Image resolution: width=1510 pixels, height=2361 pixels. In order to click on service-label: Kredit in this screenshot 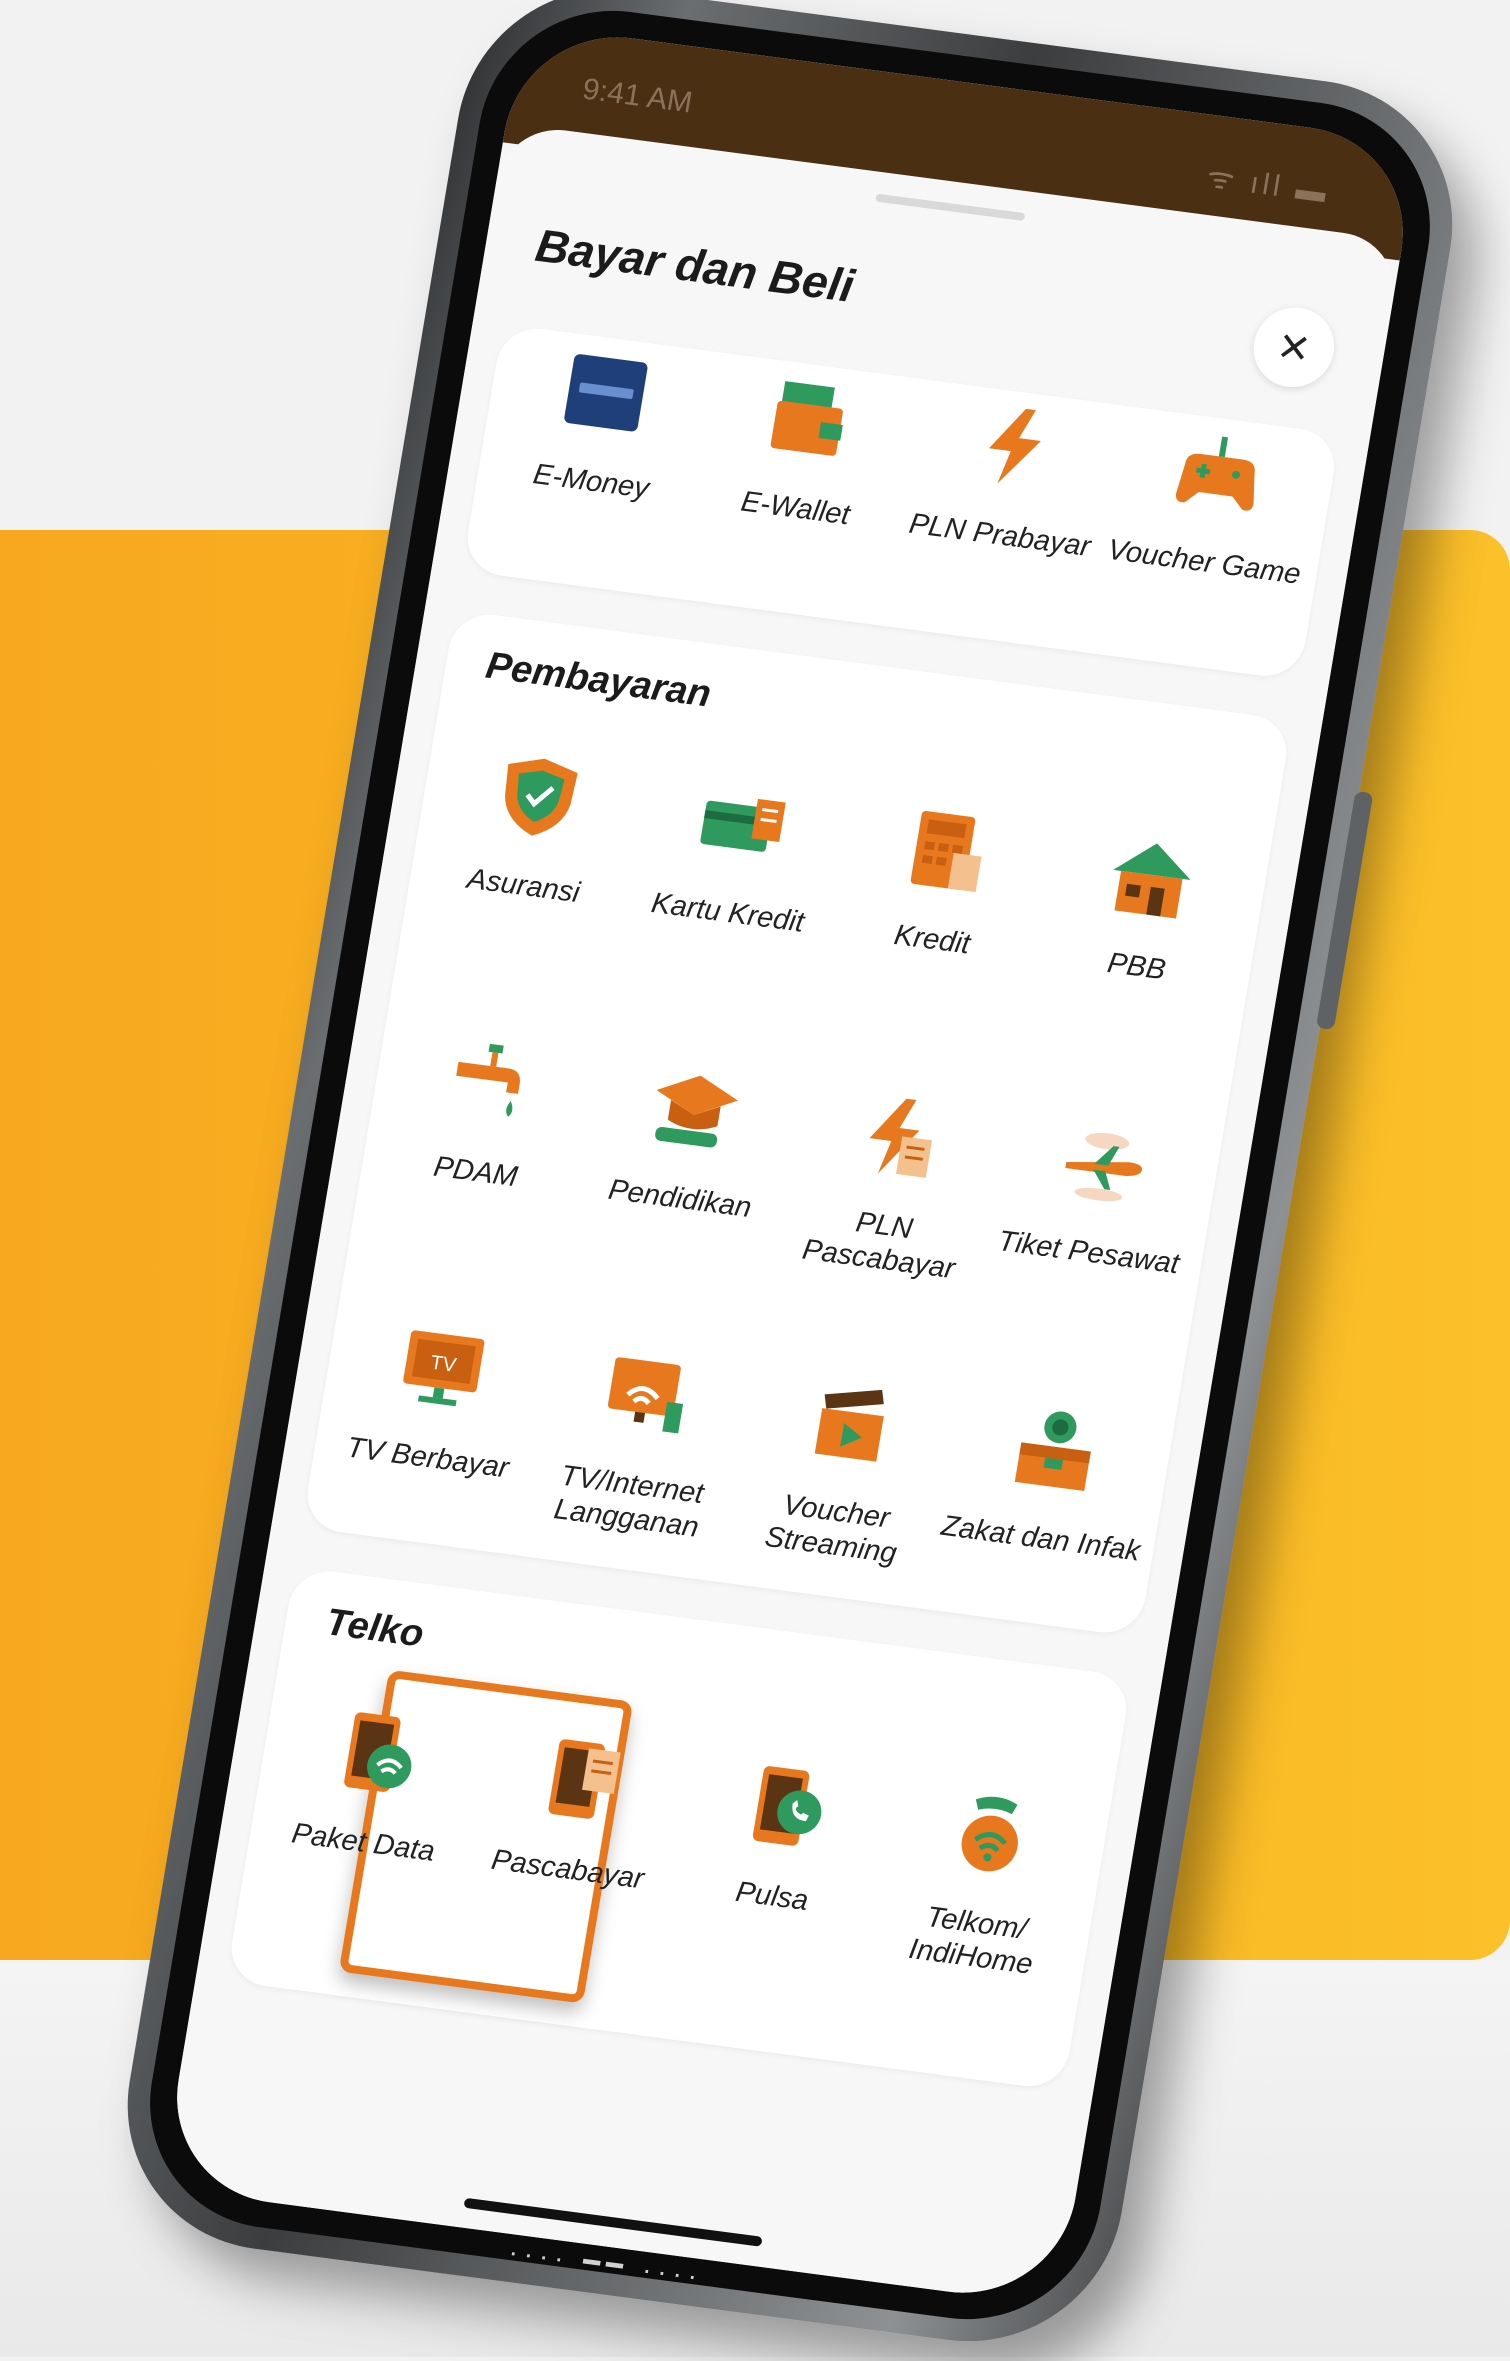, I will do `click(932, 940)`.